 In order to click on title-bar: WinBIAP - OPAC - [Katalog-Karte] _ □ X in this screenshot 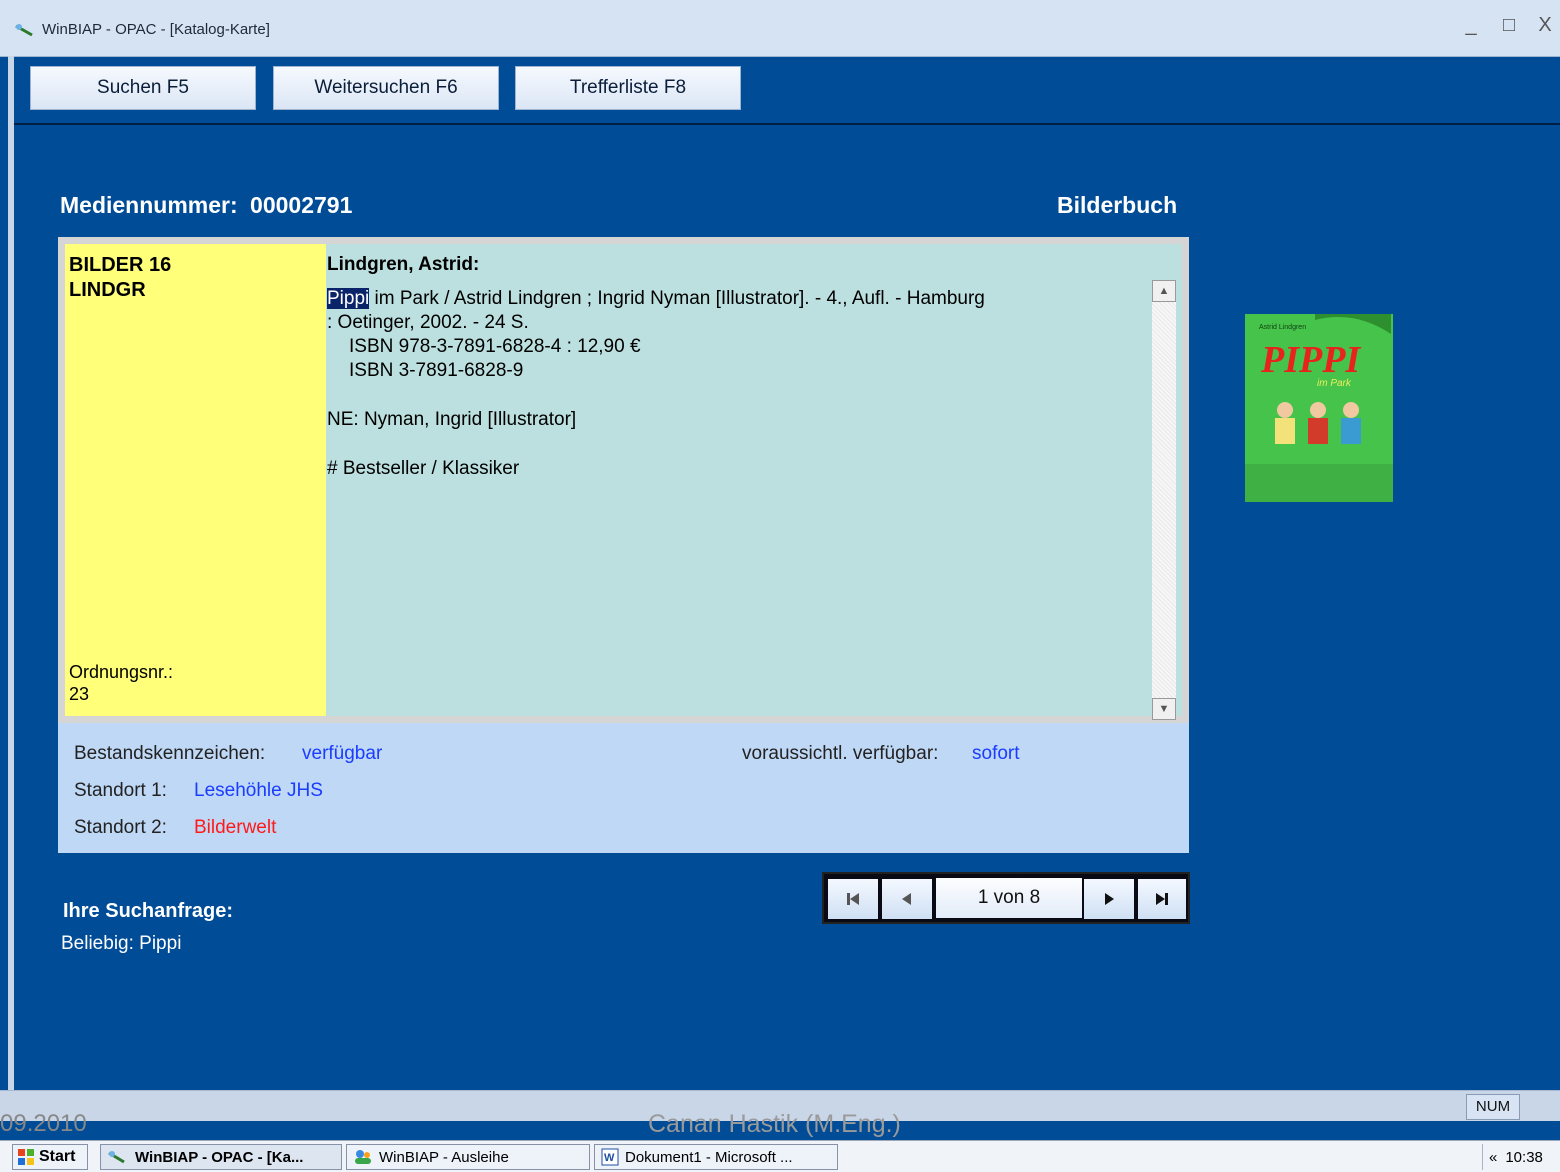, I will do `click(780, 28)`.